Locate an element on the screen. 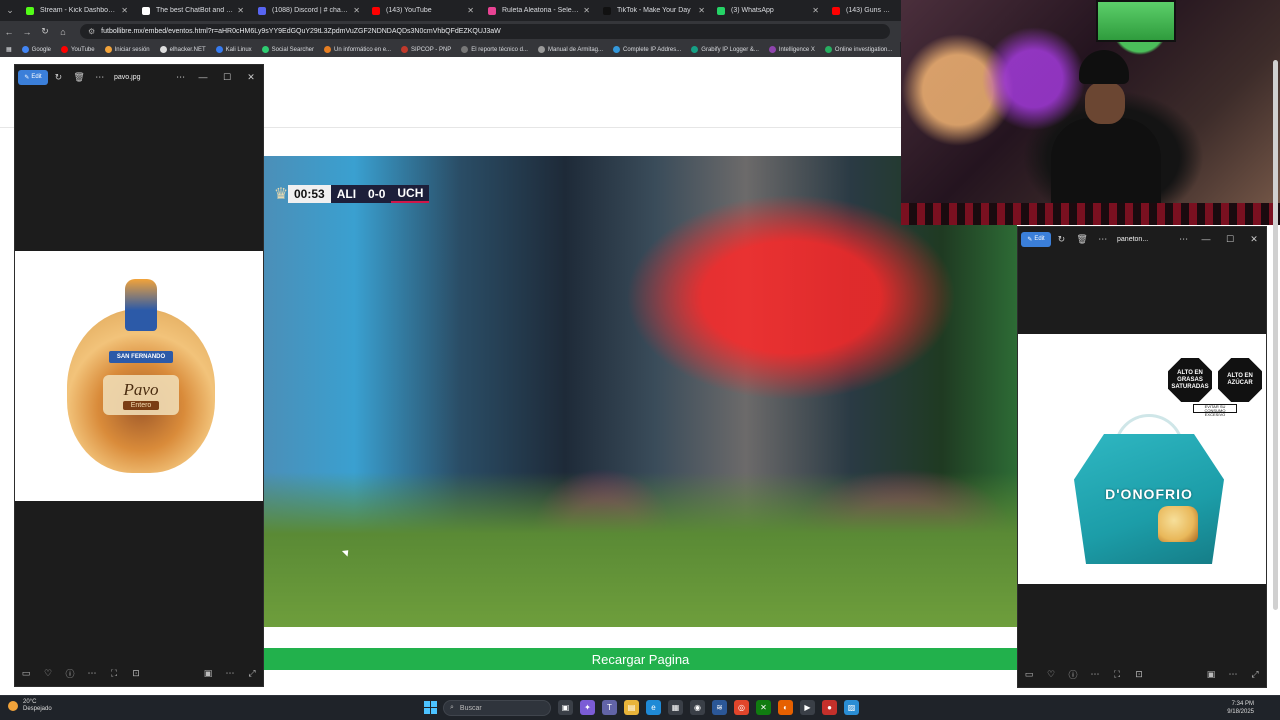 This screenshot has height=720, width=1280. armitage-icon is located at coordinates (541, 49).